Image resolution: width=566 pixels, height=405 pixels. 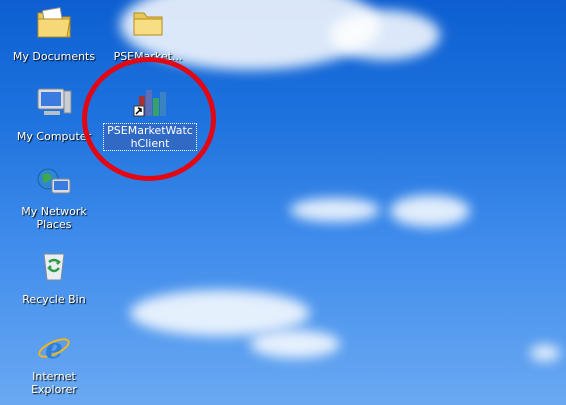 I want to click on my-documents-icon, so click(x=54, y=23).